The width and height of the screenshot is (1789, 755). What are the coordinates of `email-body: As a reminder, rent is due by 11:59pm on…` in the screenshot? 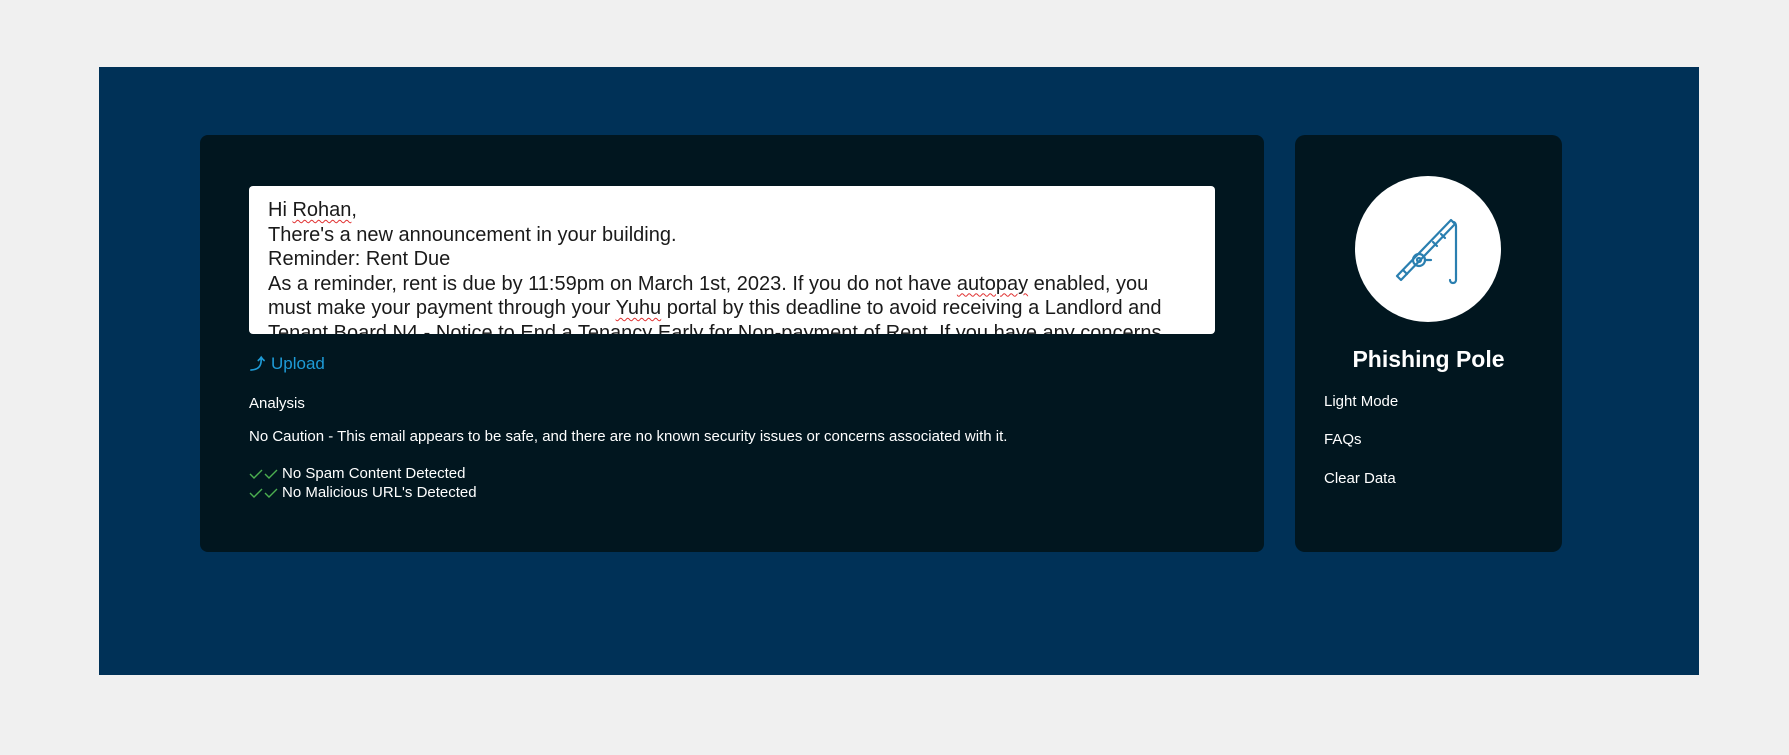 It's located at (715, 303).